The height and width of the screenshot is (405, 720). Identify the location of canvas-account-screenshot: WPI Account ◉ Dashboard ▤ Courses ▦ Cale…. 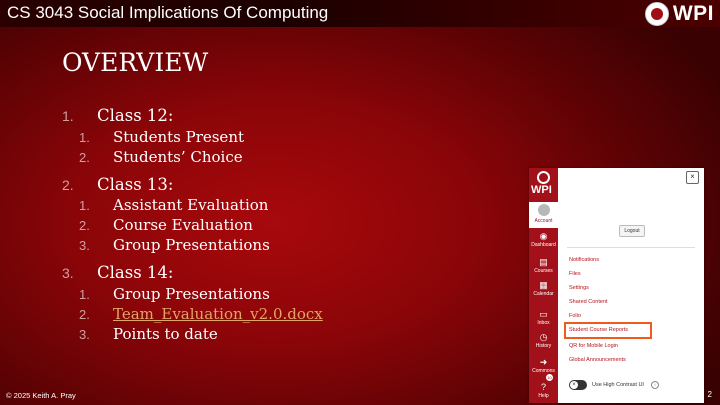
(616, 285).